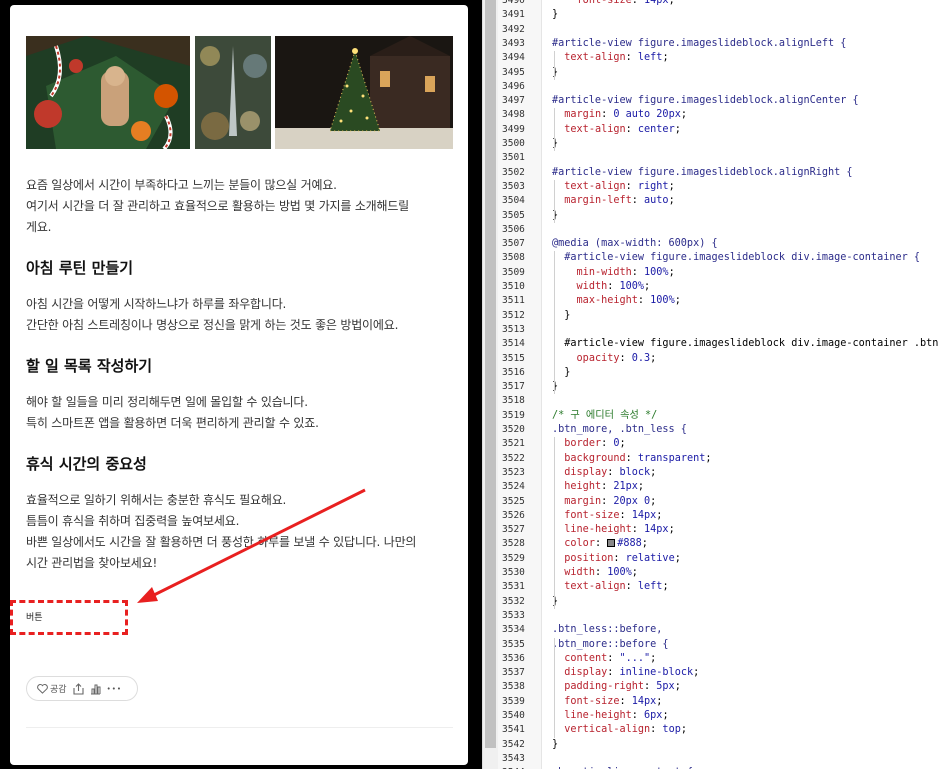 This screenshot has height=769, width=940. Describe the element at coordinates (513, 429) in the screenshot. I see `line-number: 3520` at that location.